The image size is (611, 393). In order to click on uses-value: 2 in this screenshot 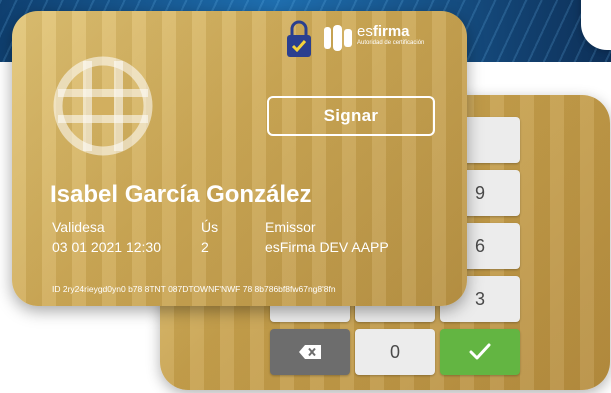, I will do `click(205, 247)`.